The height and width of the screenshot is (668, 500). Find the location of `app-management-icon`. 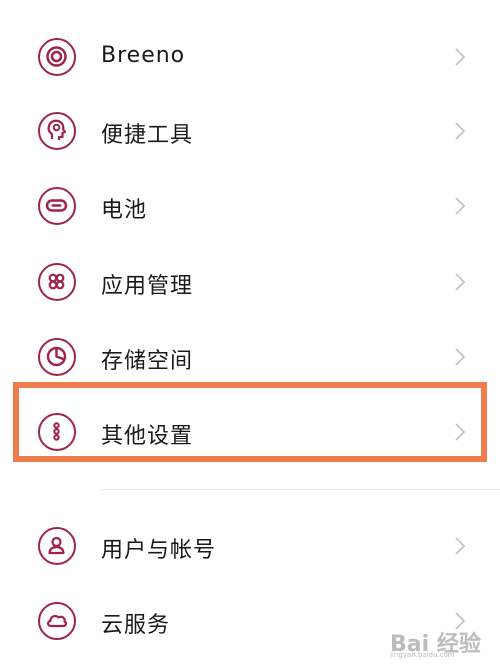

app-management-icon is located at coordinates (57, 282).